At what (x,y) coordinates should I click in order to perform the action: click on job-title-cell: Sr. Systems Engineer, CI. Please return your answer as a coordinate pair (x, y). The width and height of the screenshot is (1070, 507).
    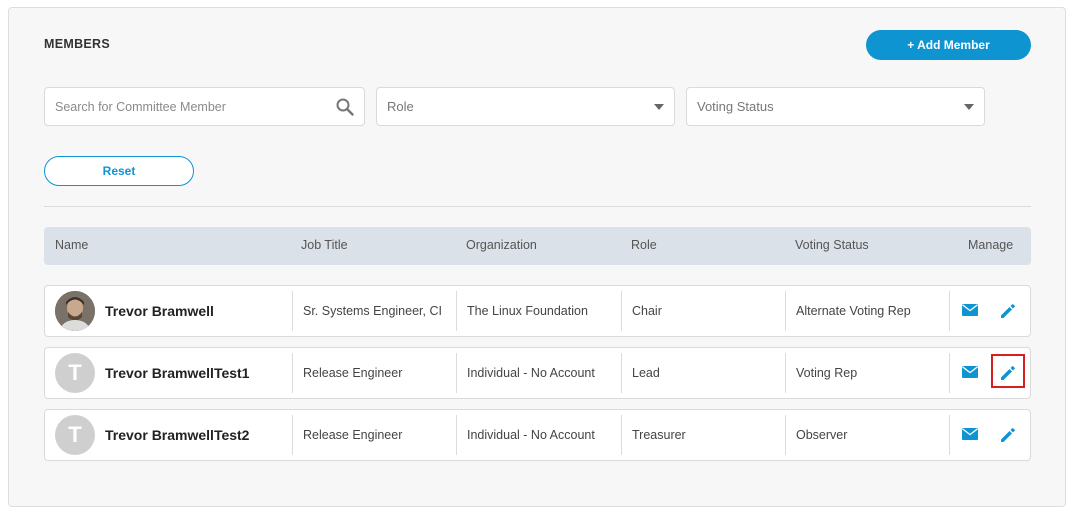
    Looking at the image, I should click on (374, 311).